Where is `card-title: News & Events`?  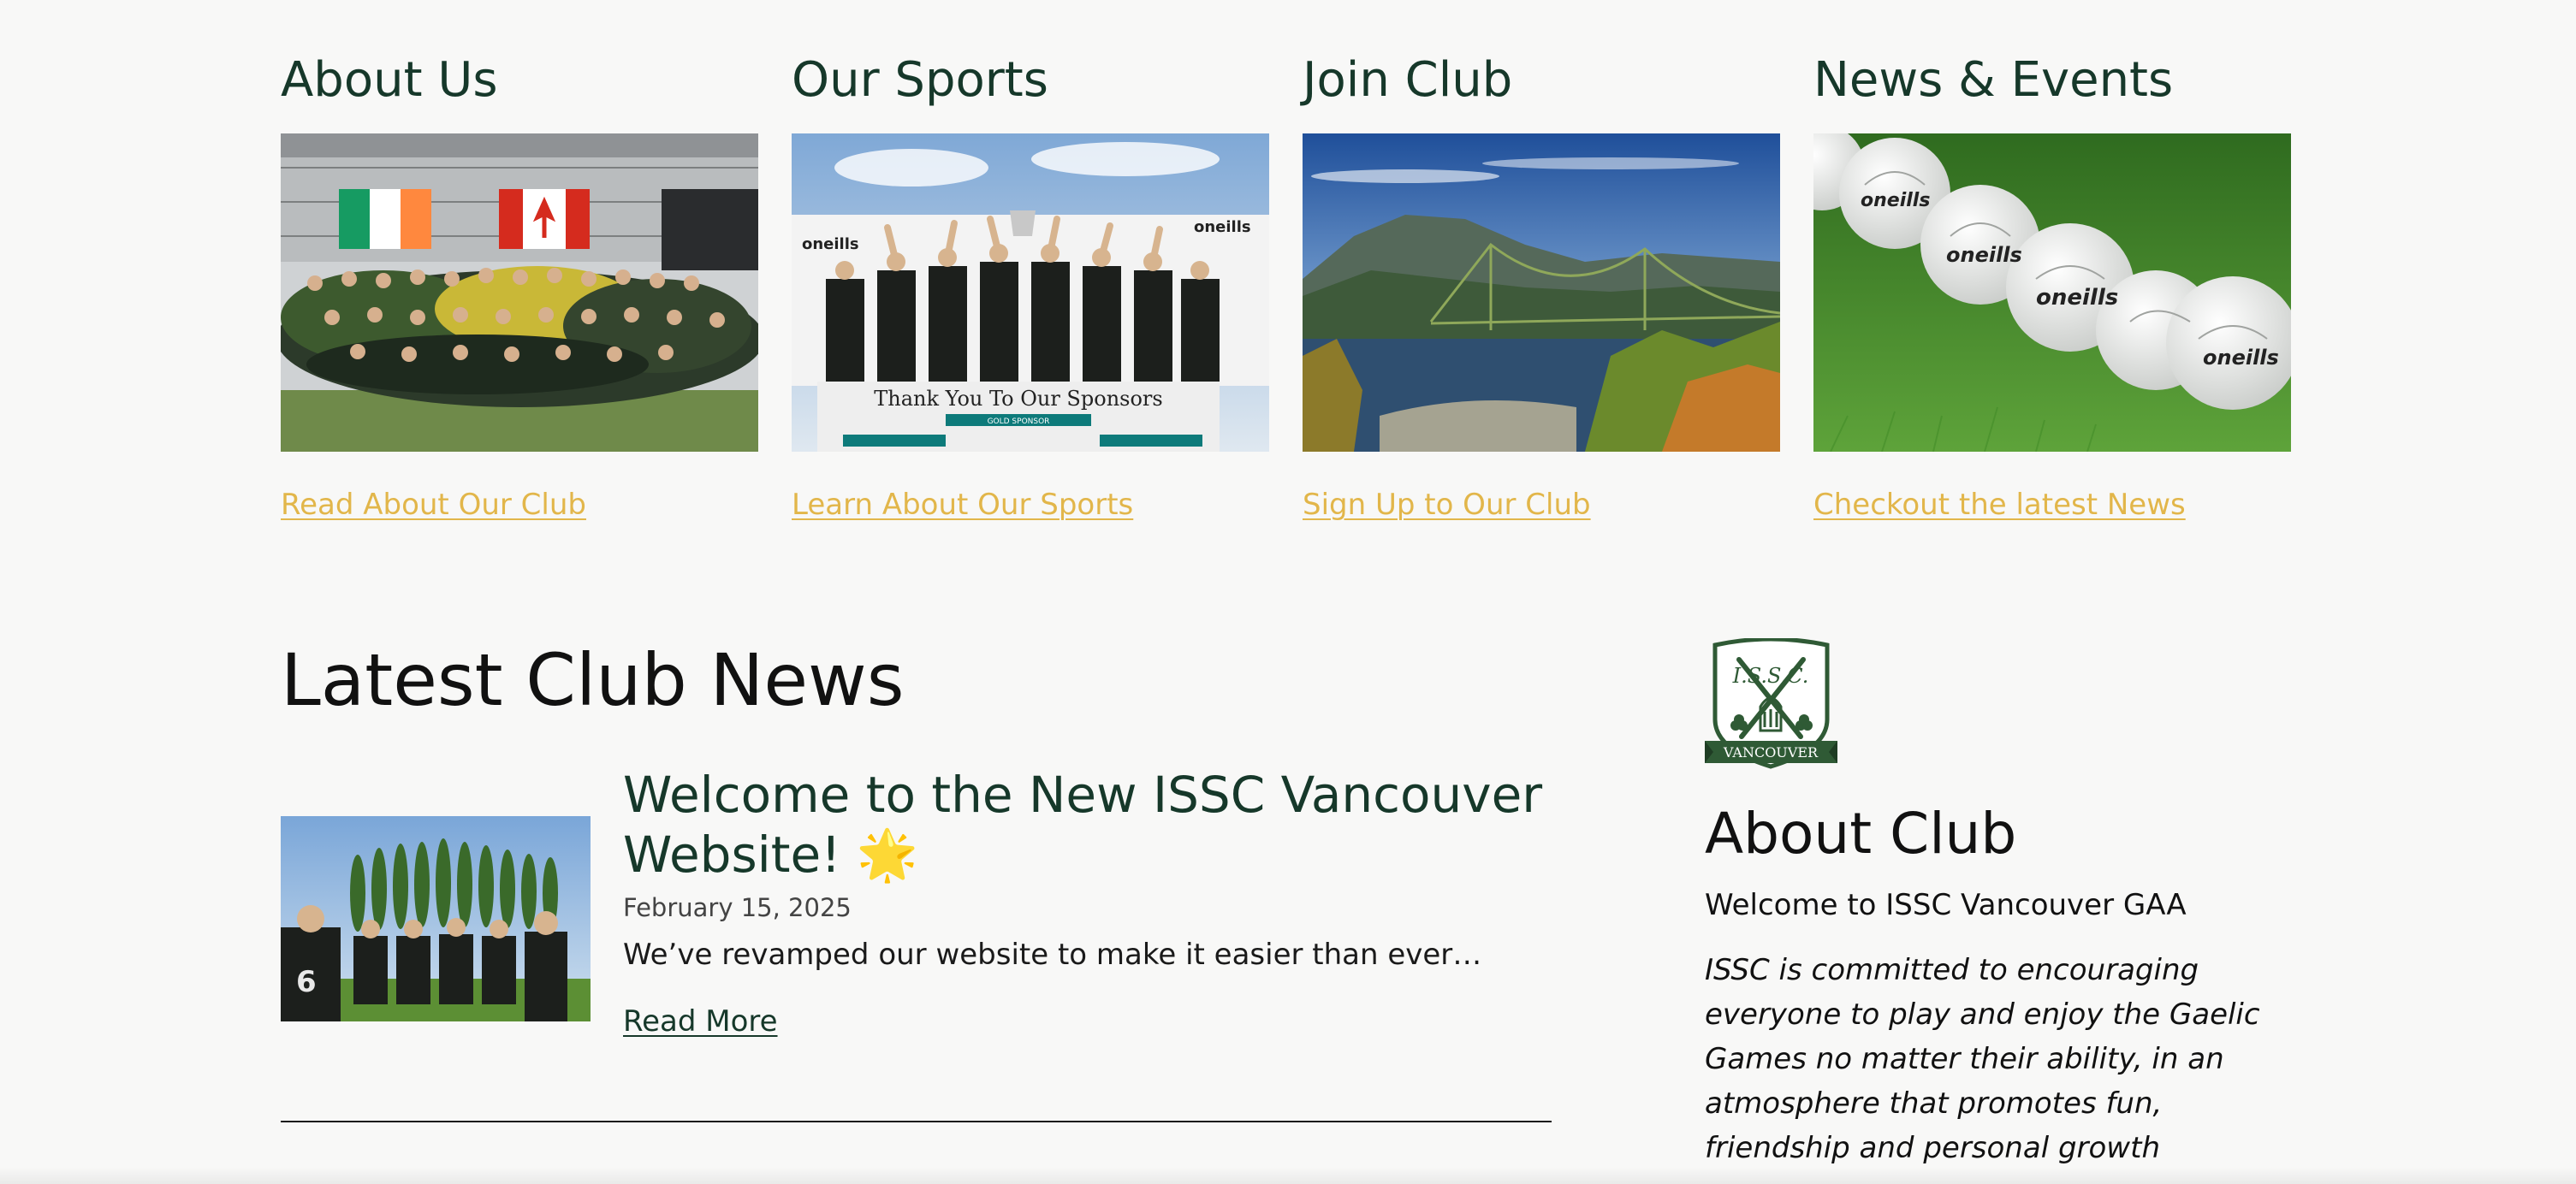 card-title: News & Events is located at coordinates (1993, 80).